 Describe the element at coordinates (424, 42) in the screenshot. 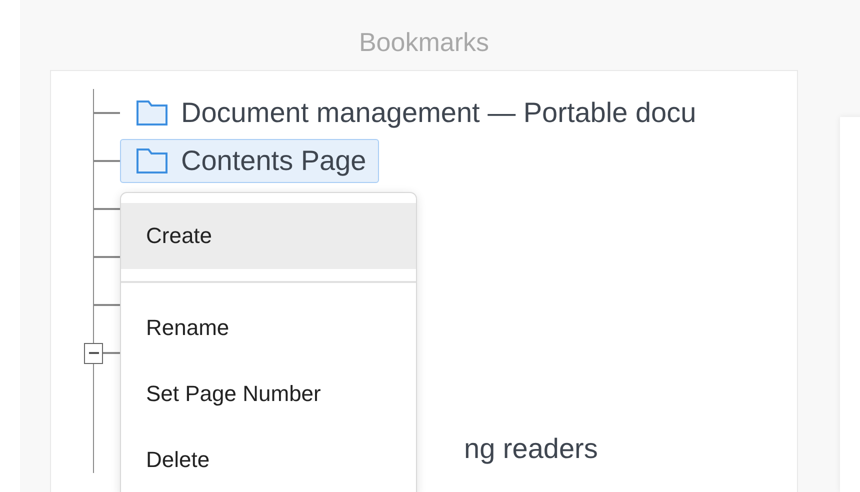

I see `panel-title: Bookmarks` at that location.